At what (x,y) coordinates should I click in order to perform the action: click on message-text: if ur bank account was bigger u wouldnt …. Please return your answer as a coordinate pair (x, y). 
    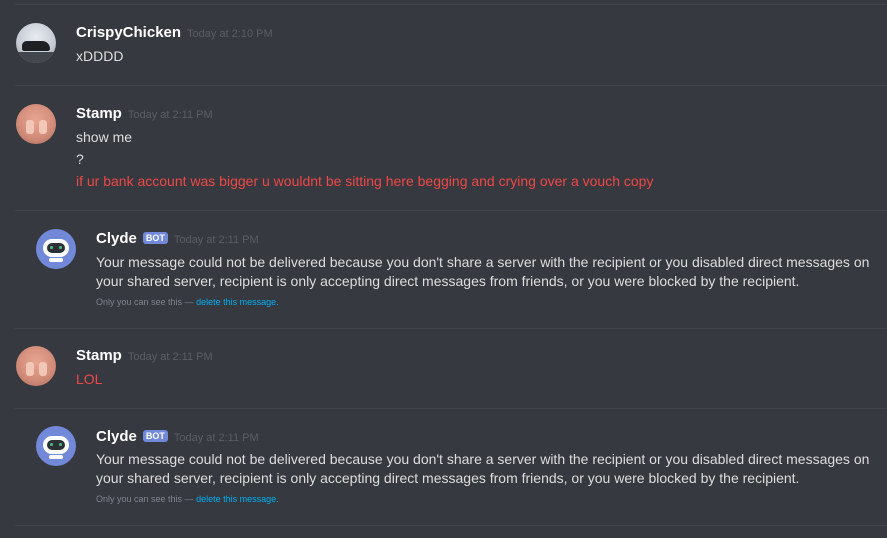
    Looking at the image, I should click on (365, 181).